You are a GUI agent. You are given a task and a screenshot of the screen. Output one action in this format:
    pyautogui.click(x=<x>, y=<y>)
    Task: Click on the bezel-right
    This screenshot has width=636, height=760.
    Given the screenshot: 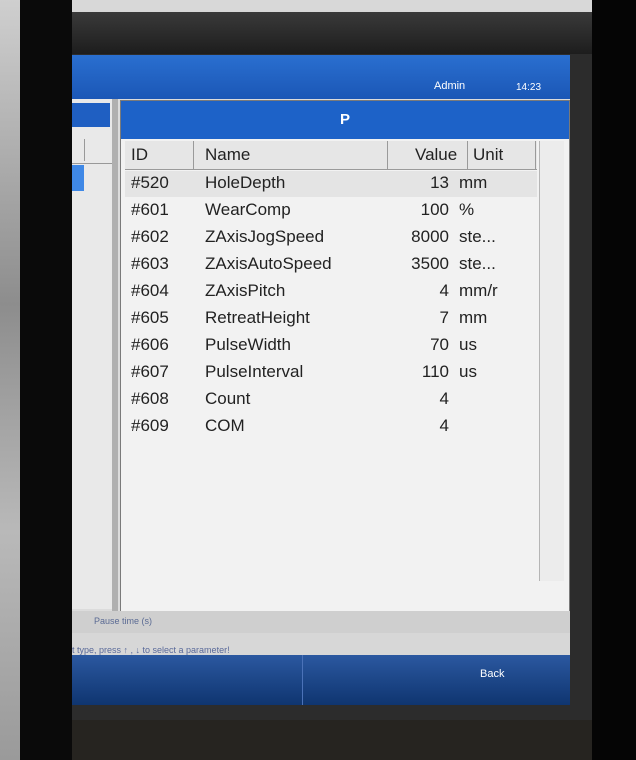 What is the action you would take?
    pyautogui.click(x=614, y=380)
    